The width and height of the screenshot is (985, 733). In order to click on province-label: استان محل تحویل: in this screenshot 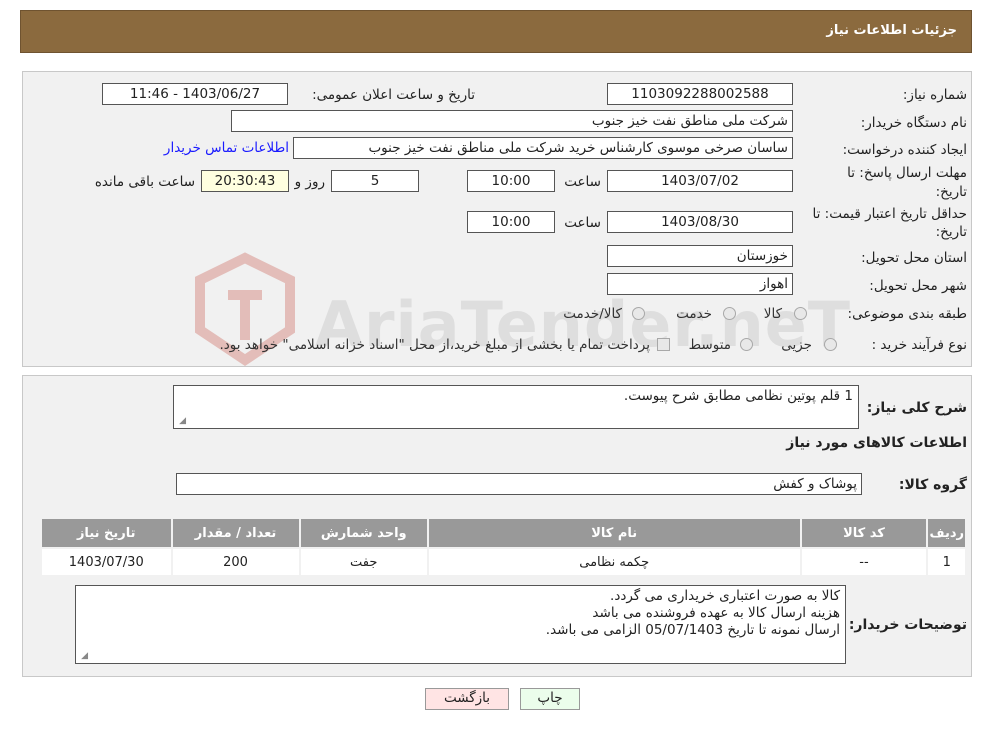, I will do `click(914, 258)`.